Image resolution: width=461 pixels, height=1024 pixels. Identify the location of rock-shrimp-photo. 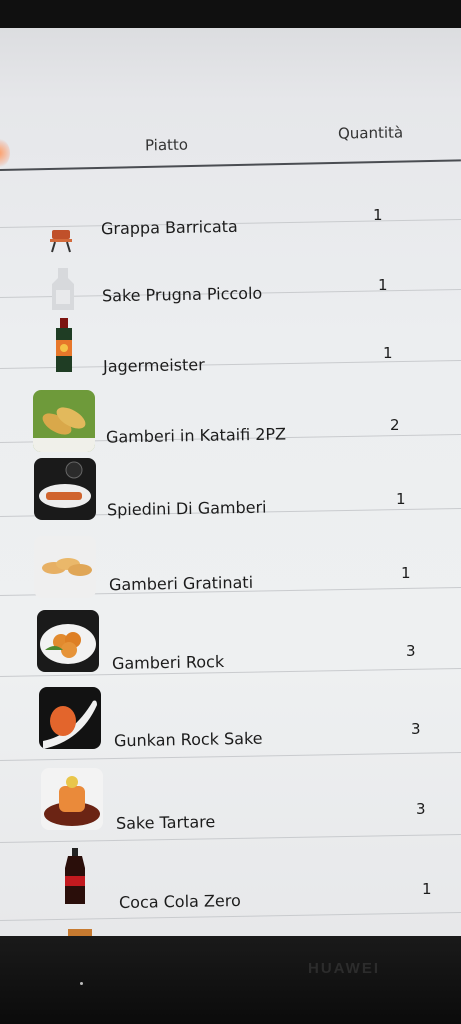
(68, 641).